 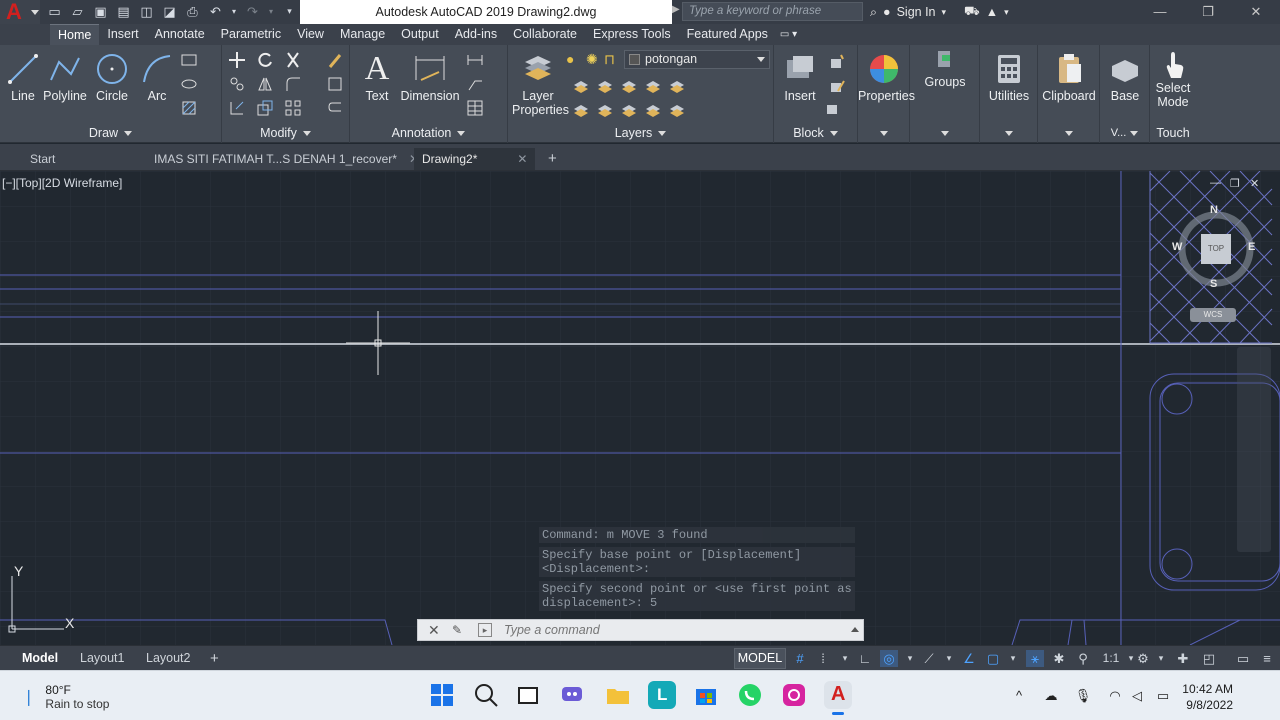 I want to click on edit-block-icon, so click(x=837, y=86).